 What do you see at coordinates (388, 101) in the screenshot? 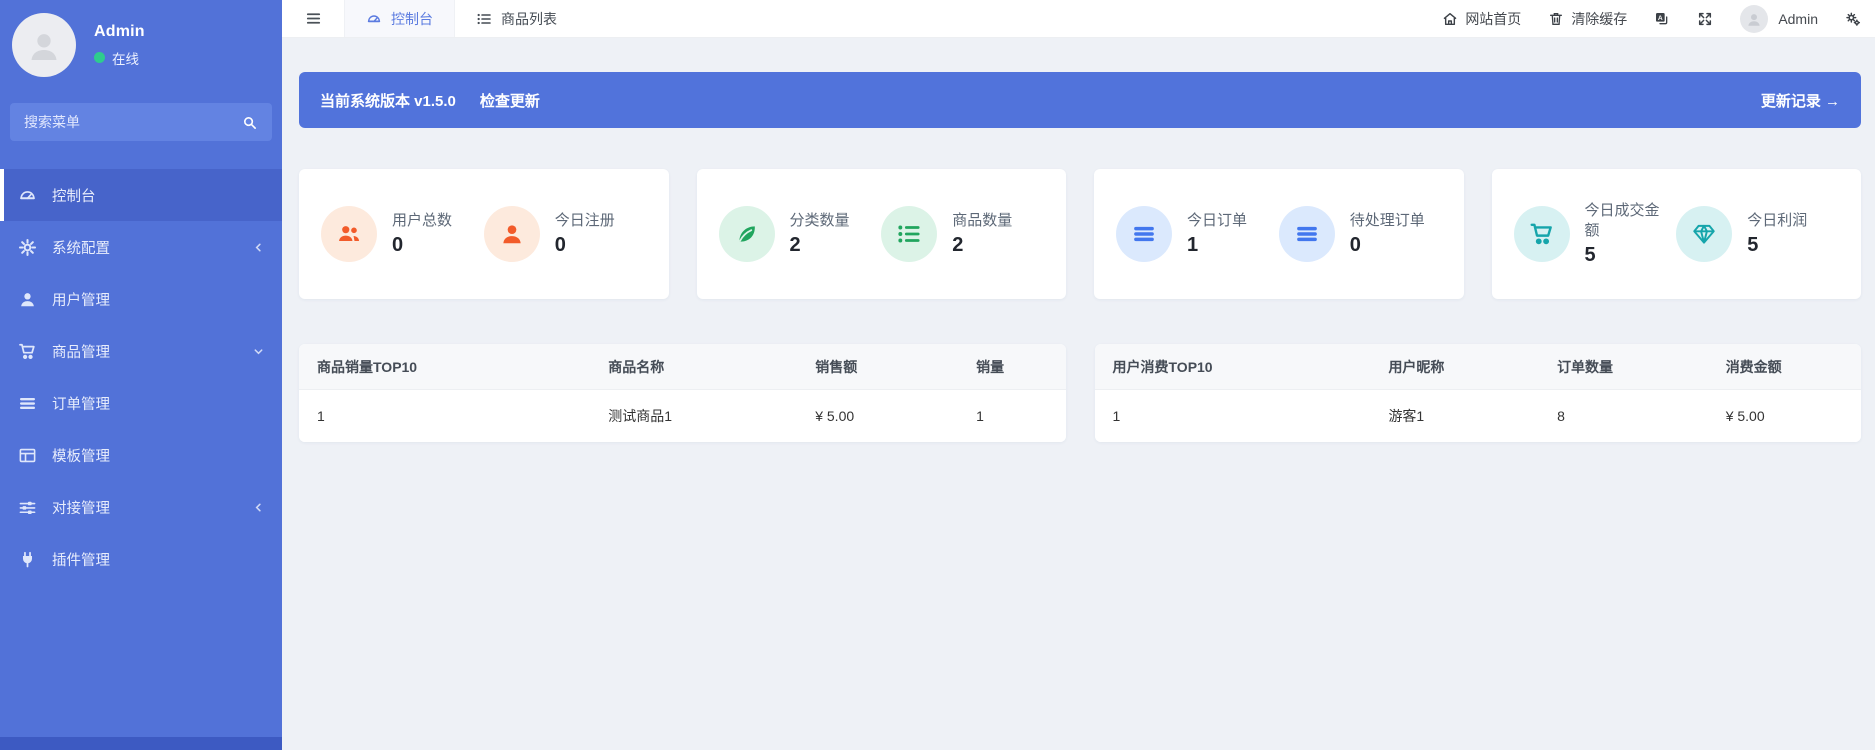
I see `version-text: 当前系统版本 v1.5.0` at bounding box center [388, 101].